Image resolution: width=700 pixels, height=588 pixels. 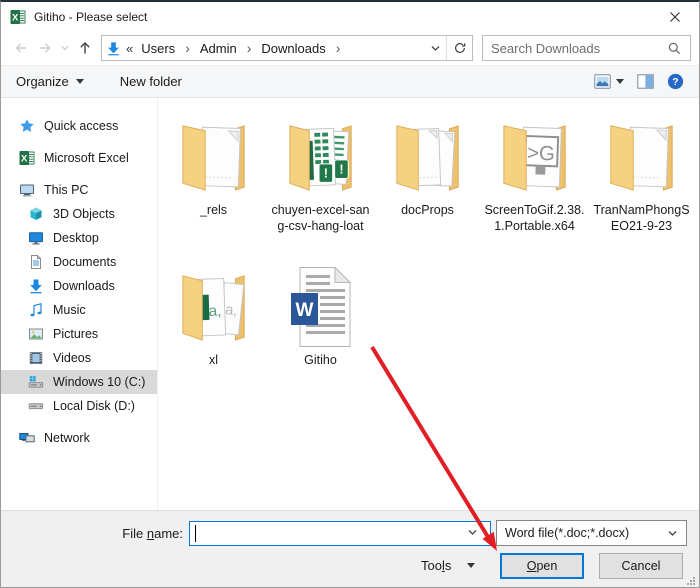 What do you see at coordinates (79, 158) in the screenshot?
I see `sidebar-item-microsoft-excel: X Microsoft Excel` at bounding box center [79, 158].